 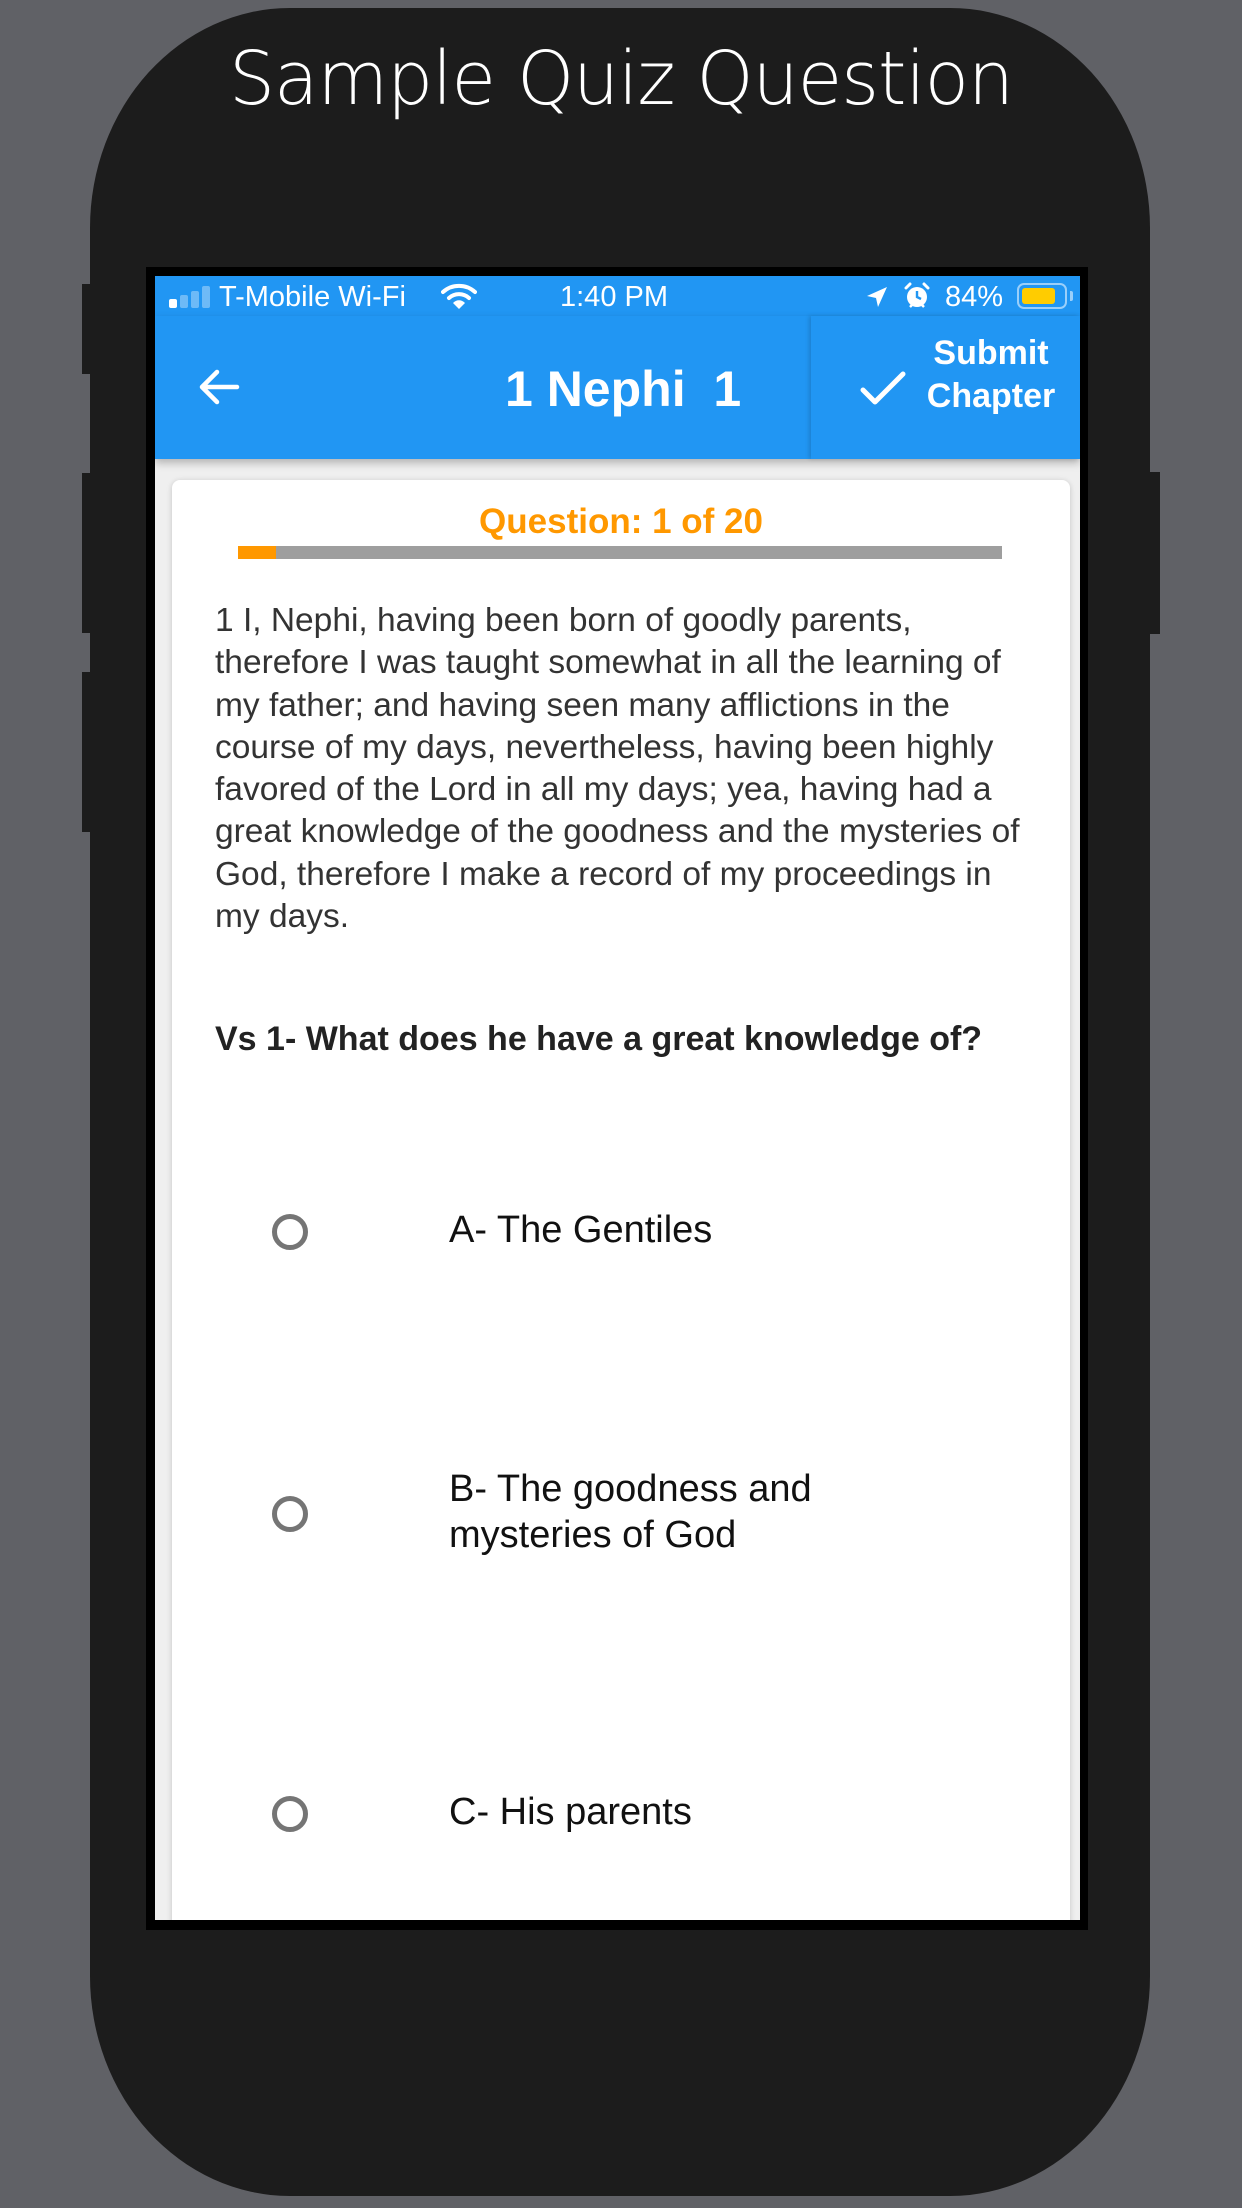 What do you see at coordinates (620, 552) in the screenshot?
I see `quiz-progress-bar` at bounding box center [620, 552].